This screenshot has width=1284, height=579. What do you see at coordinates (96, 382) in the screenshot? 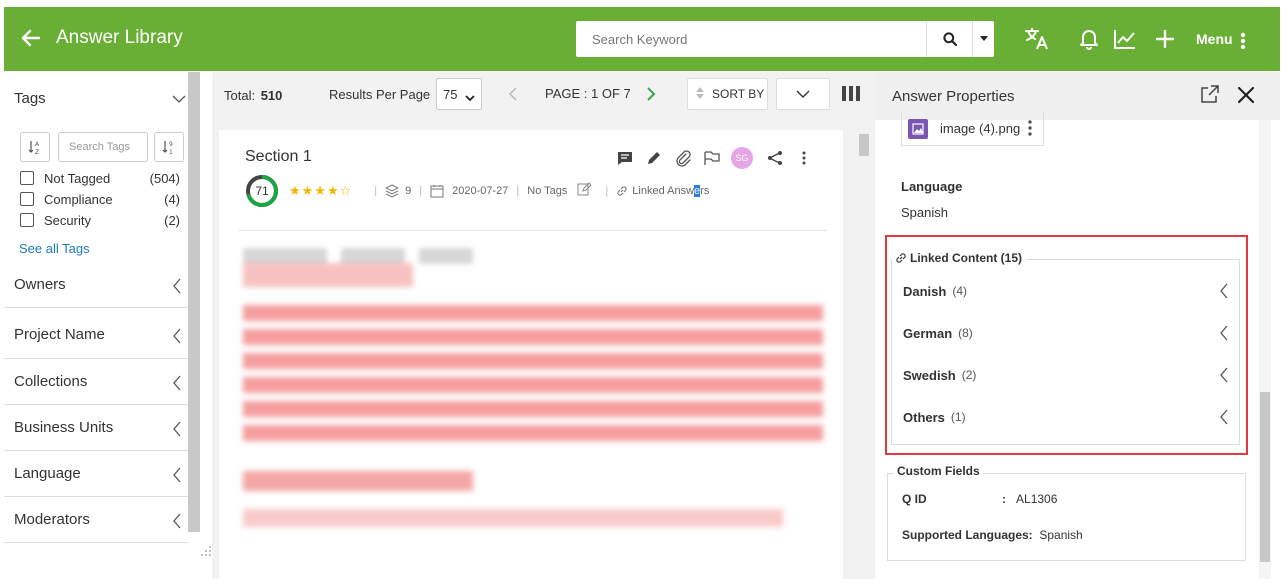
I see `filter-section-collections: Collections` at bounding box center [96, 382].